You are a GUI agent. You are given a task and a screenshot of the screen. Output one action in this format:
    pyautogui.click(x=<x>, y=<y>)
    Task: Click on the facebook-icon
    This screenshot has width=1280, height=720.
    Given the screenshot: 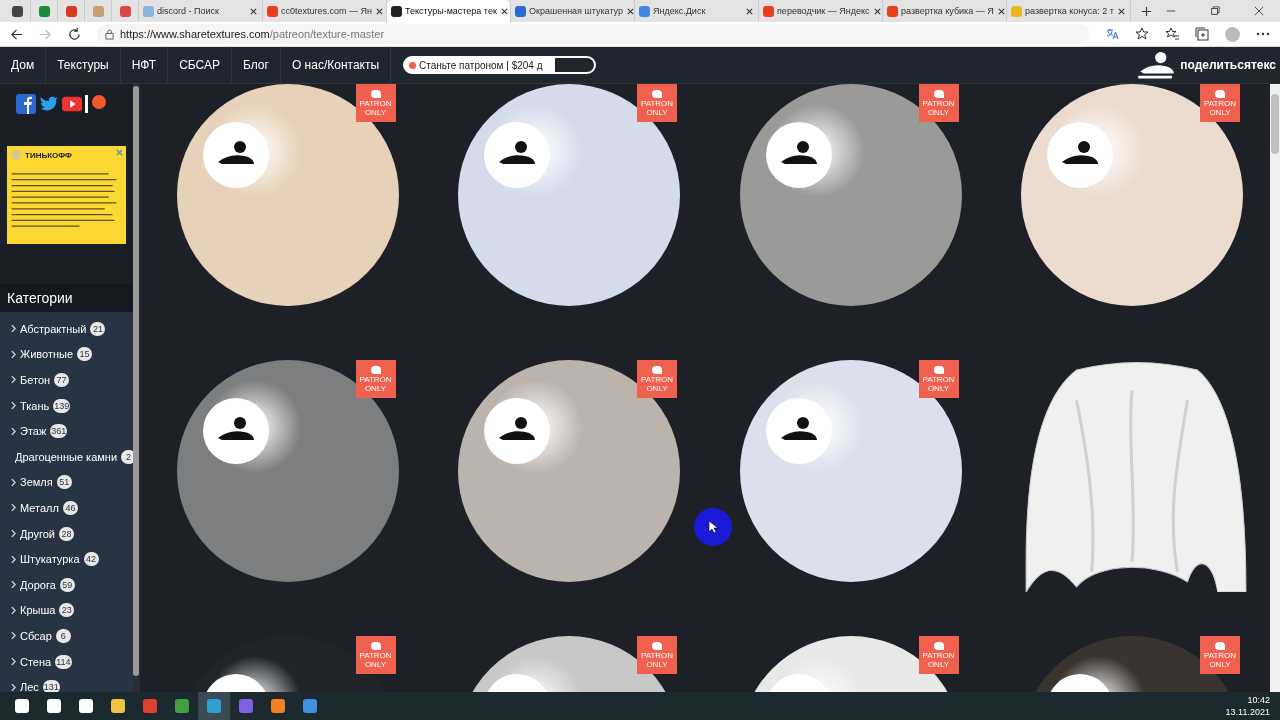 What is the action you would take?
    pyautogui.click(x=26, y=104)
    